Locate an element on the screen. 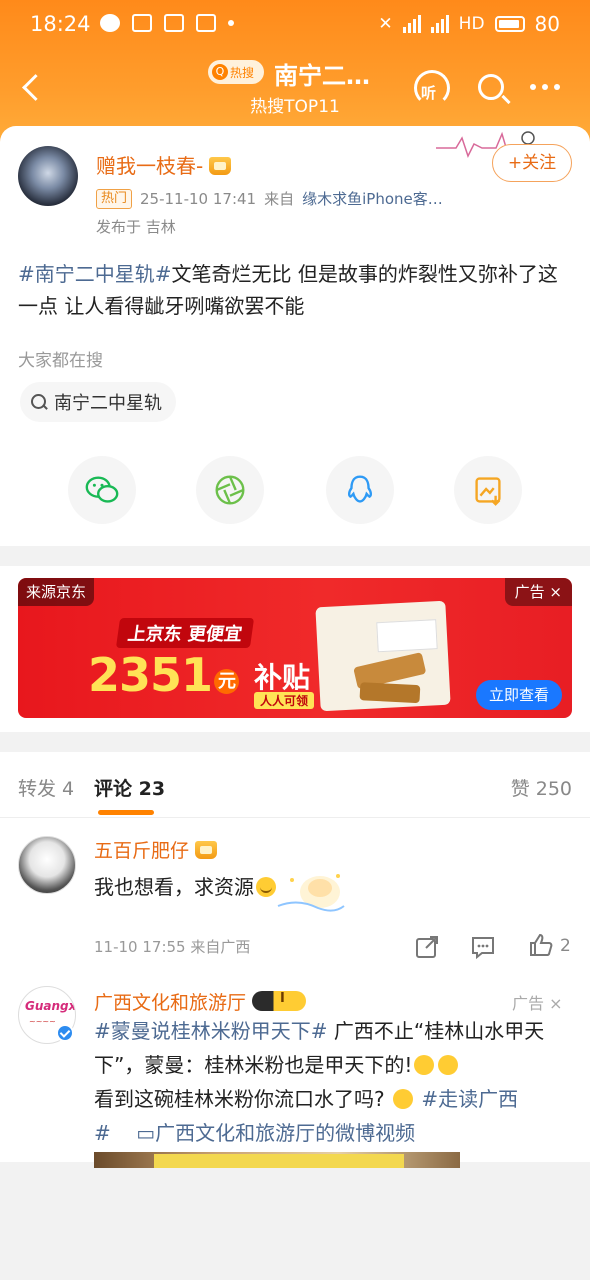 The height and width of the screenshot is (1280, 590). author-name: 赠我一枝春- is located at coordinates (164, 164).